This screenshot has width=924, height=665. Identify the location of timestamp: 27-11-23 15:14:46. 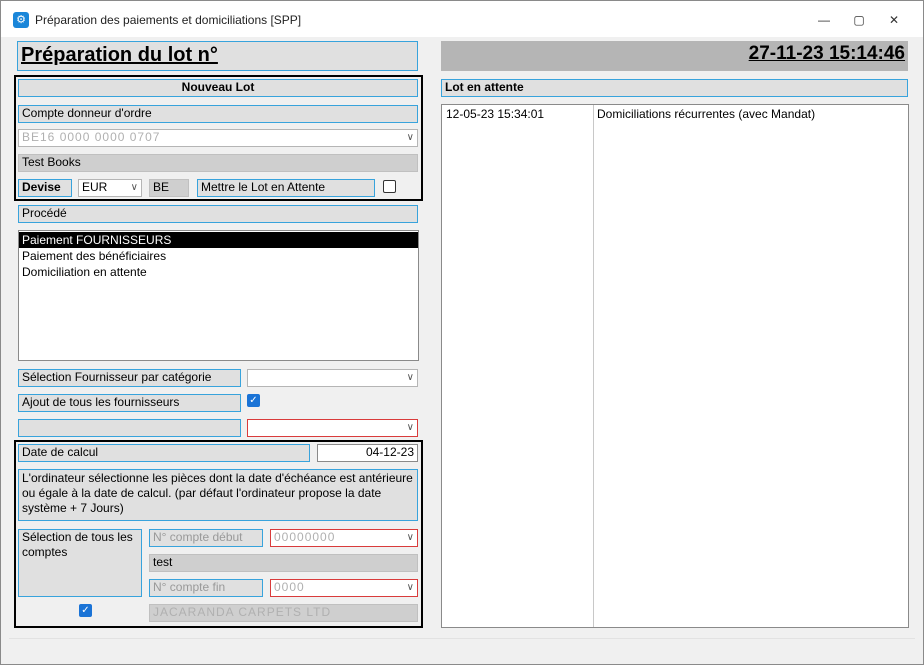
(674, 56).